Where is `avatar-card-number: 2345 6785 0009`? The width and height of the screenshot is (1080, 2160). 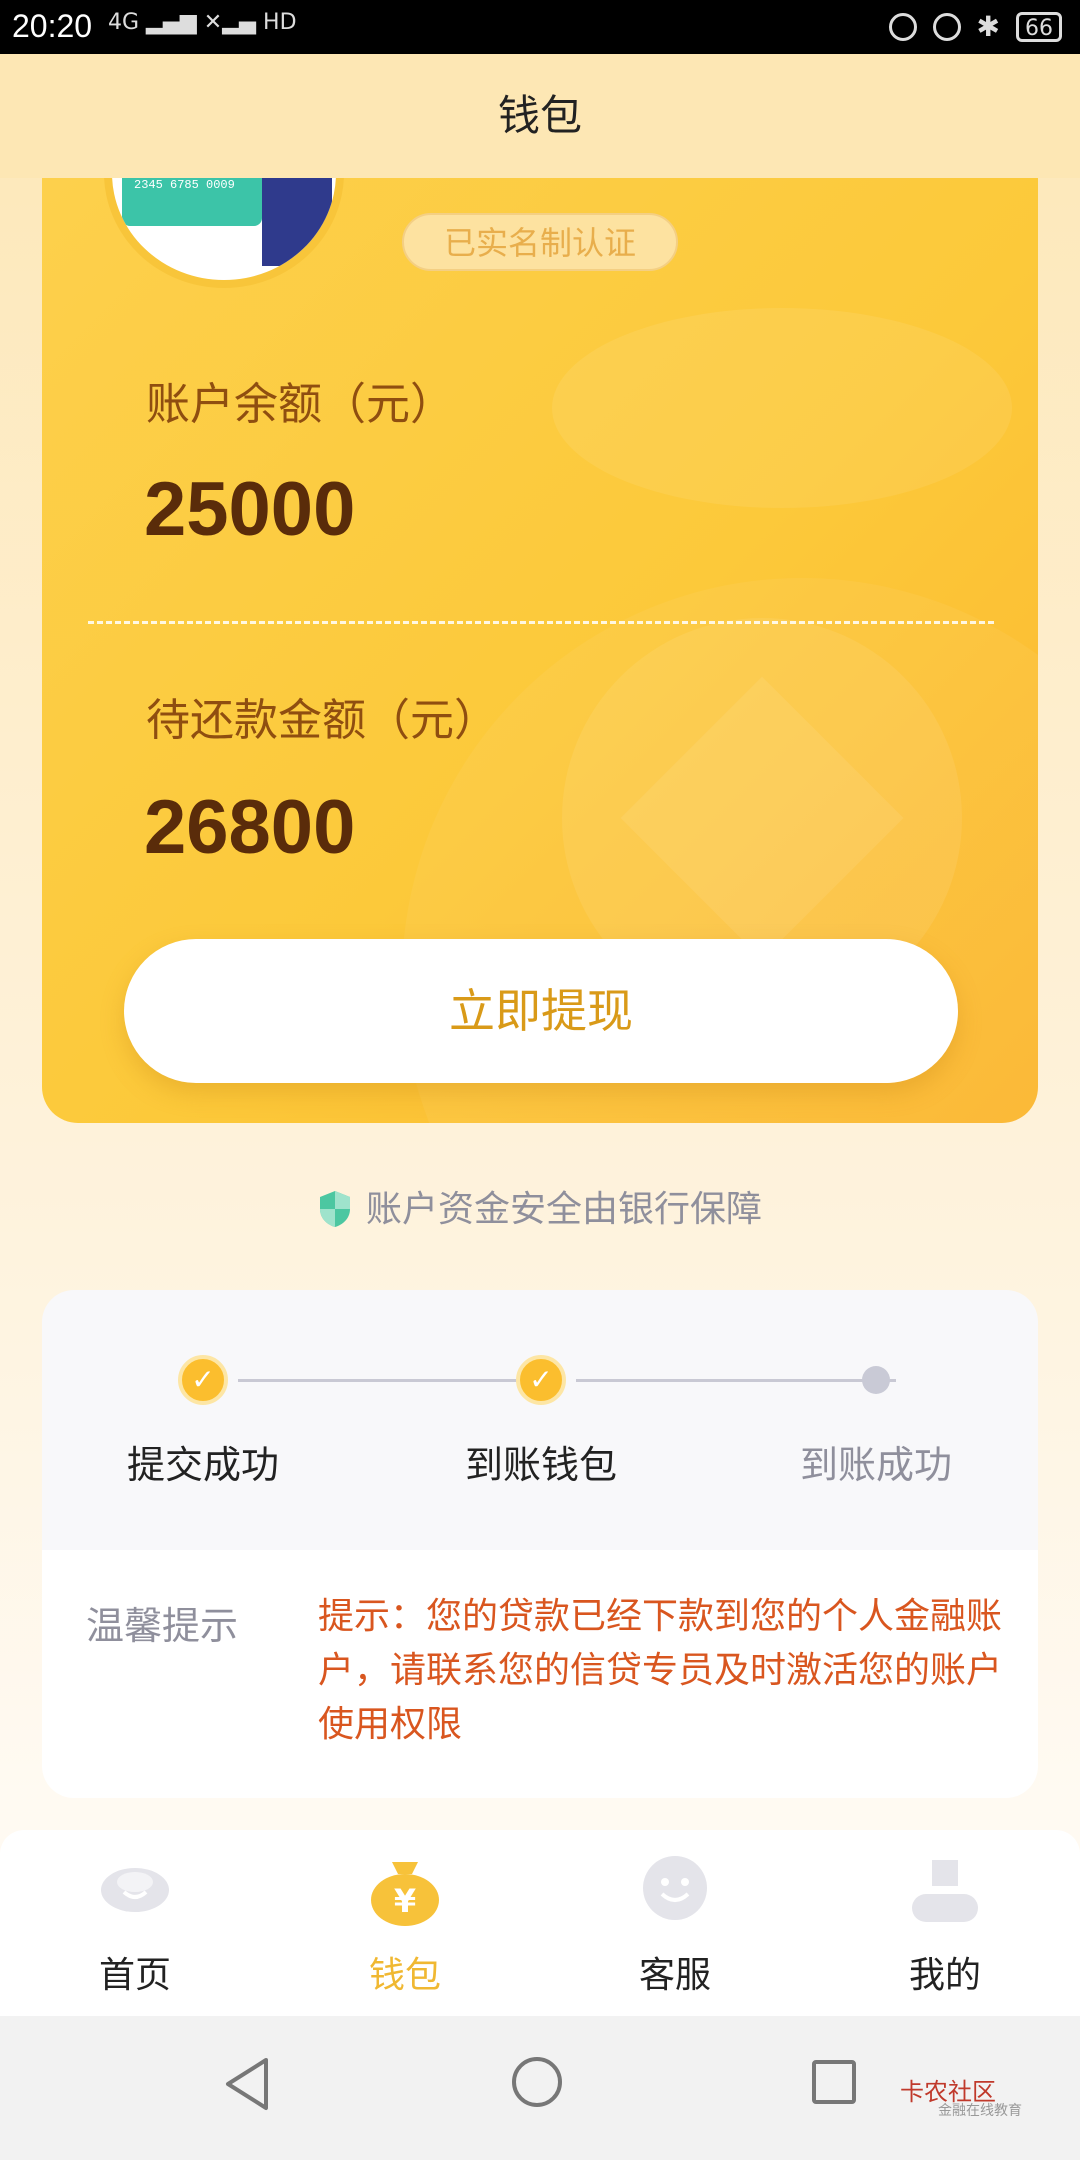 avatar-card-number: 2345 6785 0009 is located at coordinates (184, 185).